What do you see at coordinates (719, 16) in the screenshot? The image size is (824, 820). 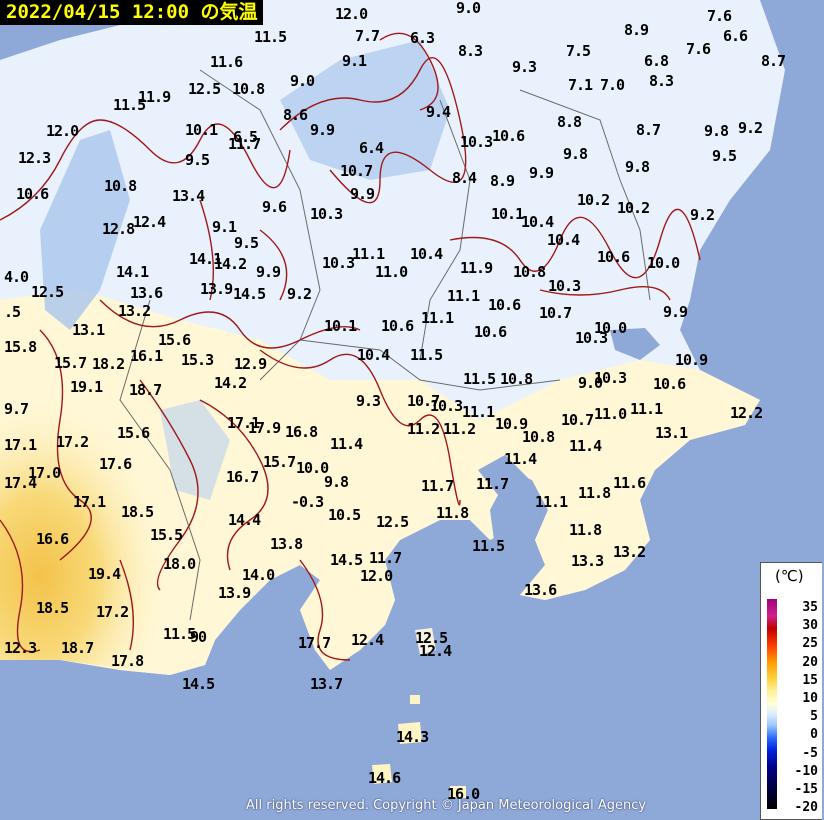 I see `station-temperature: 7.6` at bounding box center [719, 16].